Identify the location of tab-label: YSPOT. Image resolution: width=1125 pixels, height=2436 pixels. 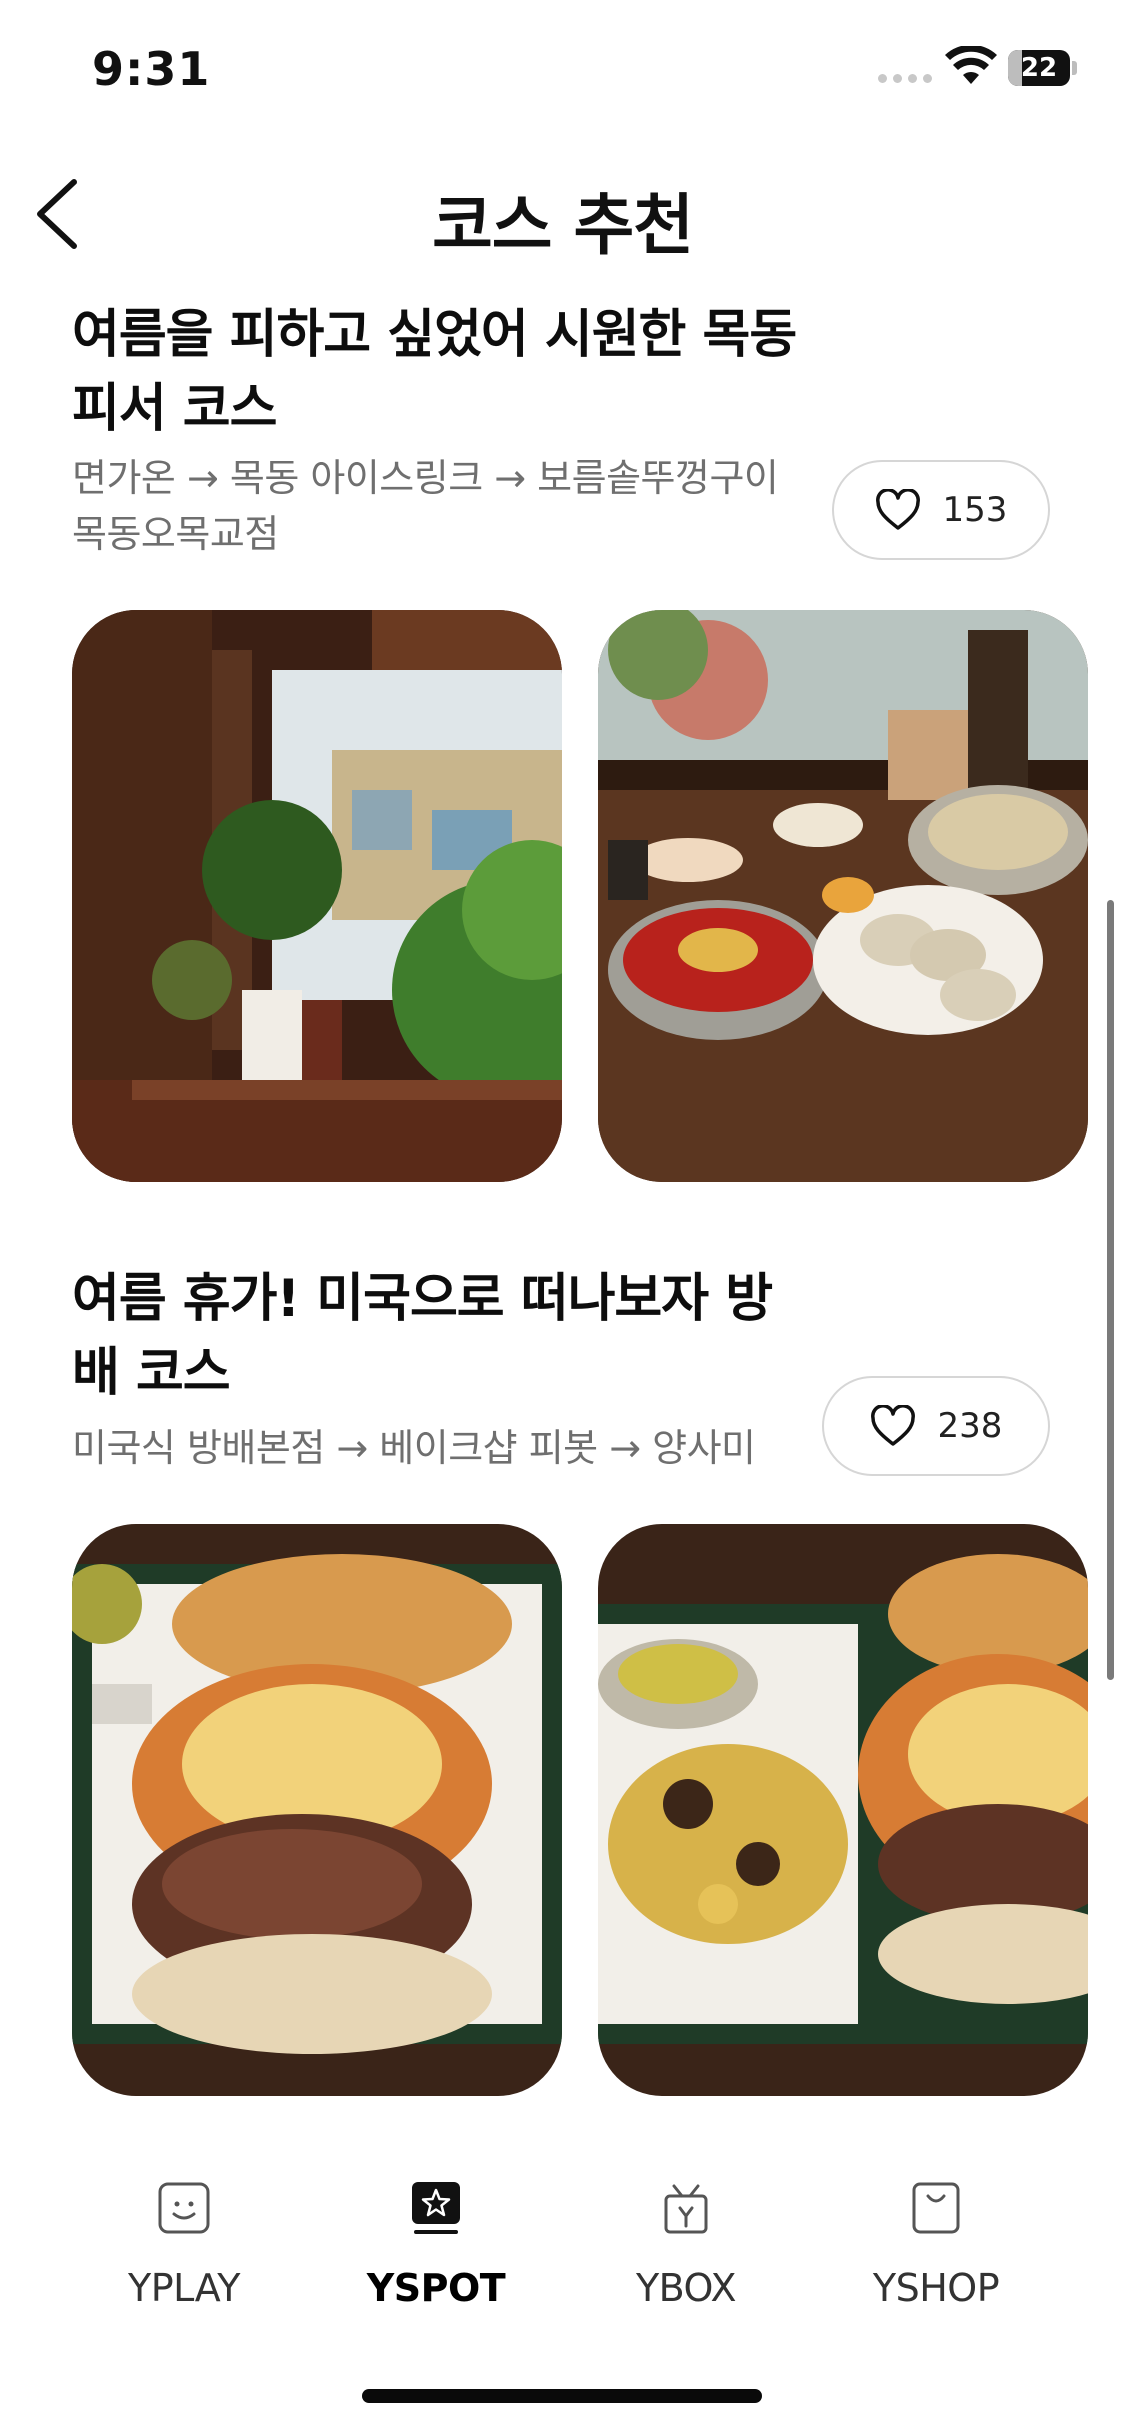
(436, 2288).